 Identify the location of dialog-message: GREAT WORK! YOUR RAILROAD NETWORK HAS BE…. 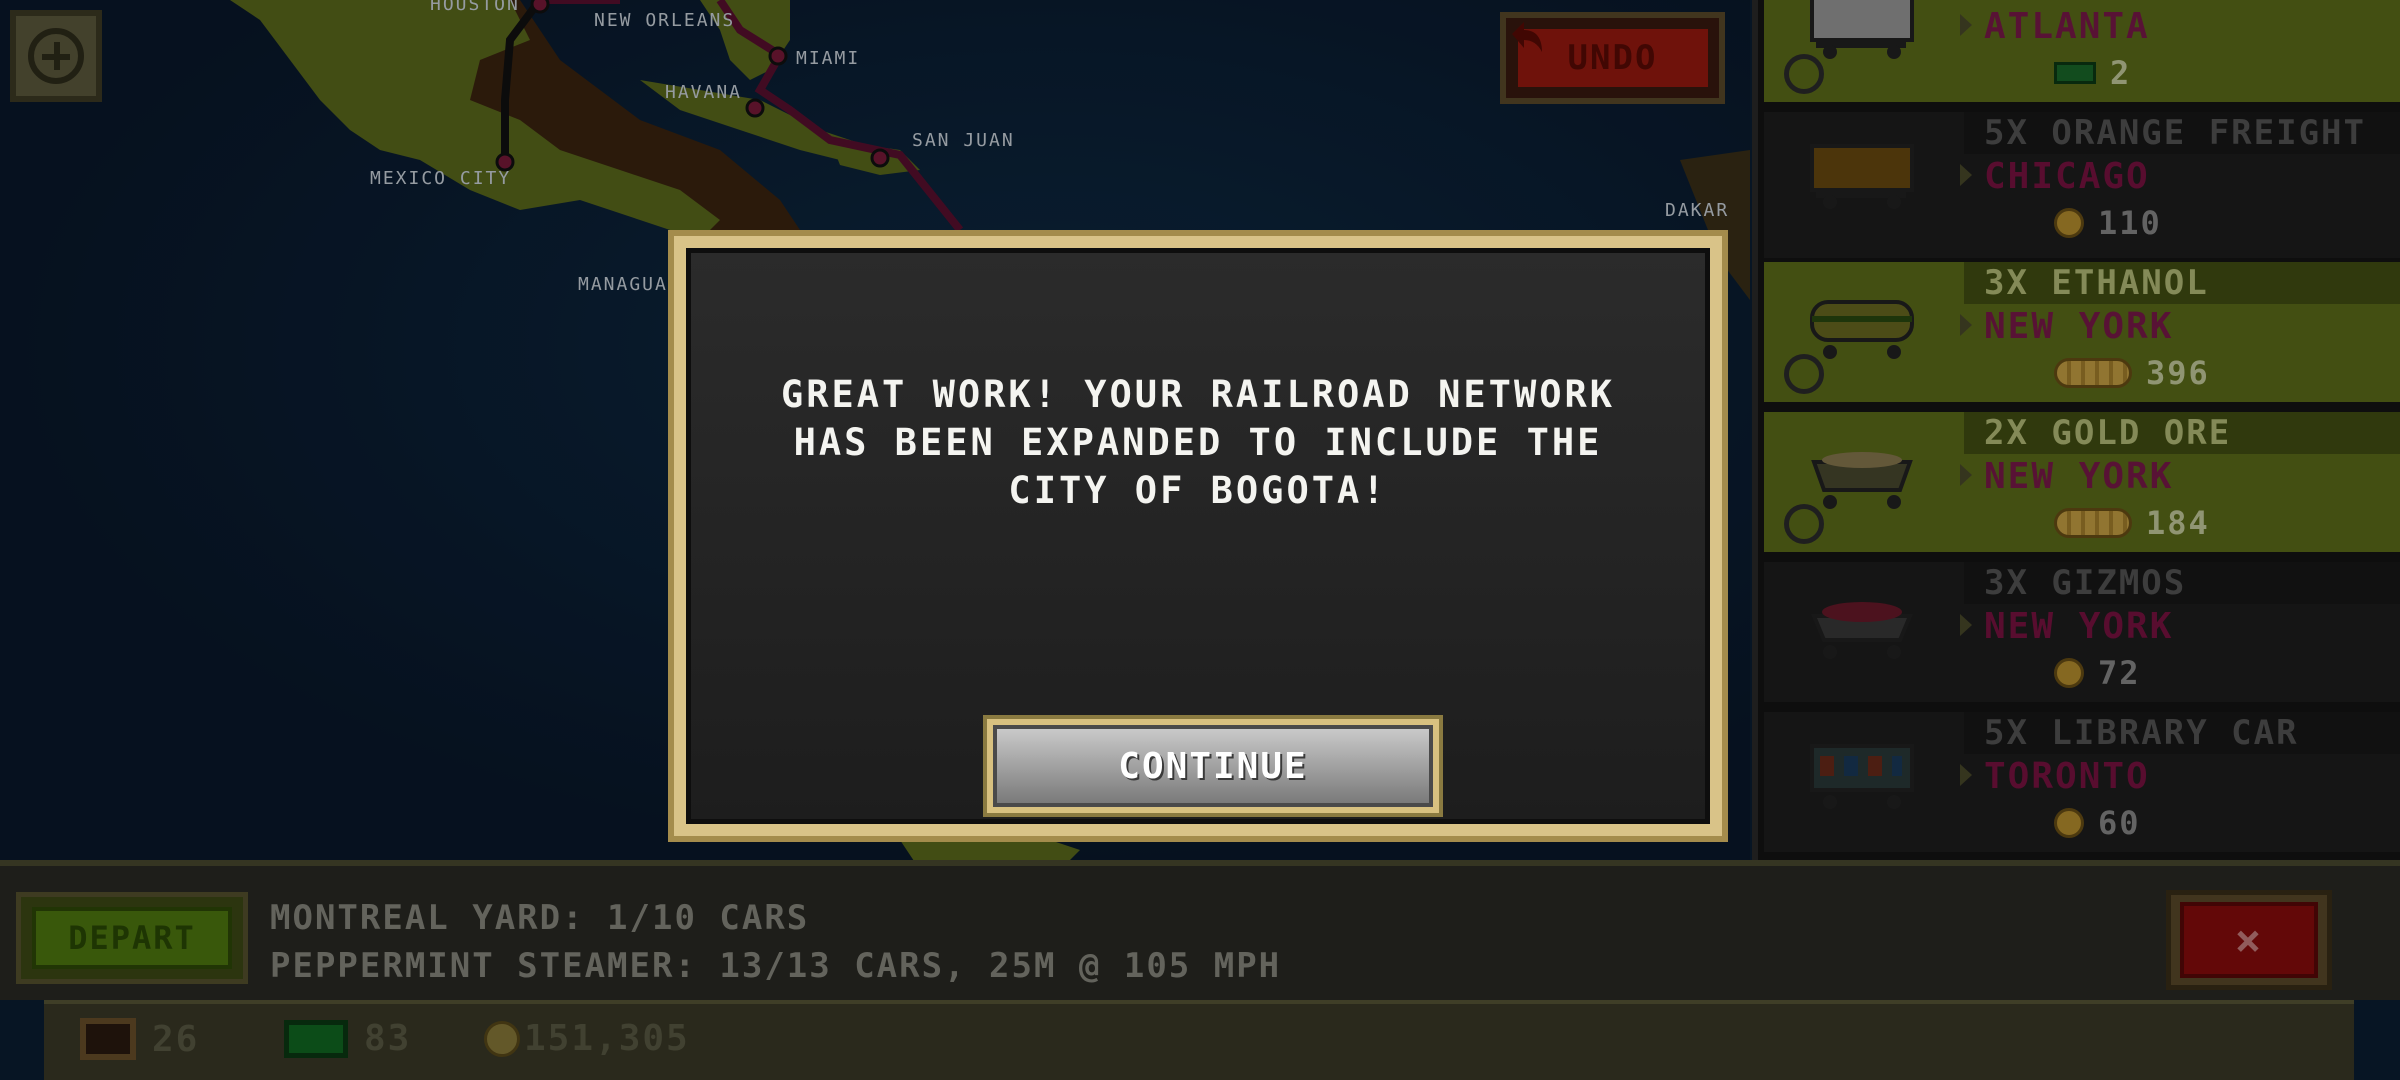
(1198, 443).